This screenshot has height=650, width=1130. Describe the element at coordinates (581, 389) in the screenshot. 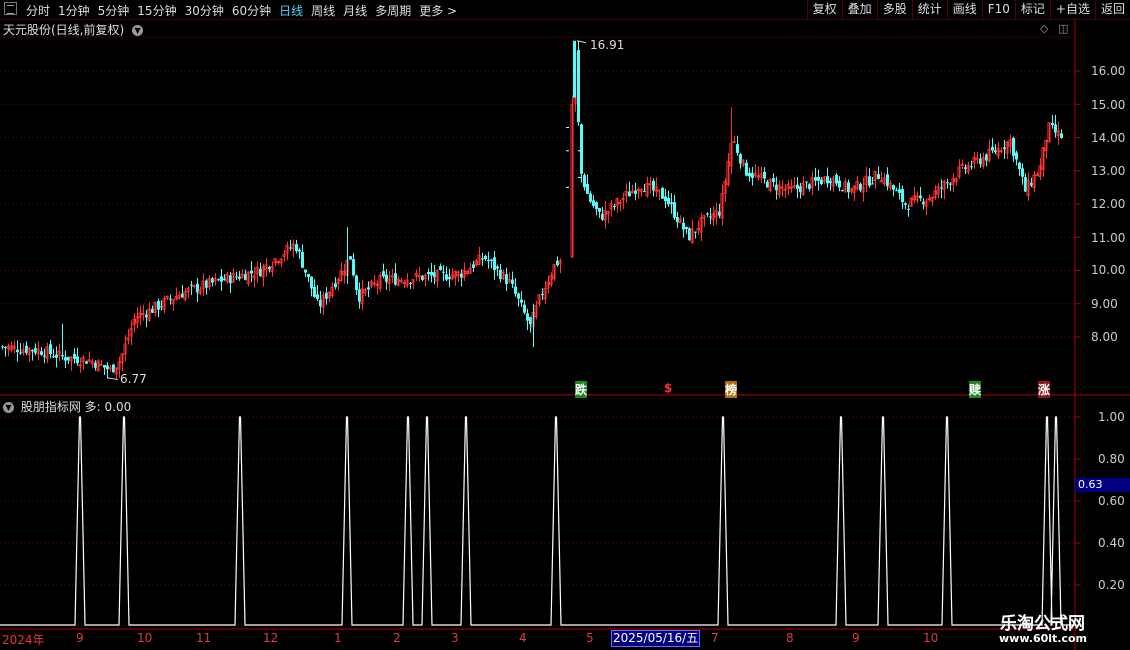

I see `signal-flag-fall: 跌` at that location.